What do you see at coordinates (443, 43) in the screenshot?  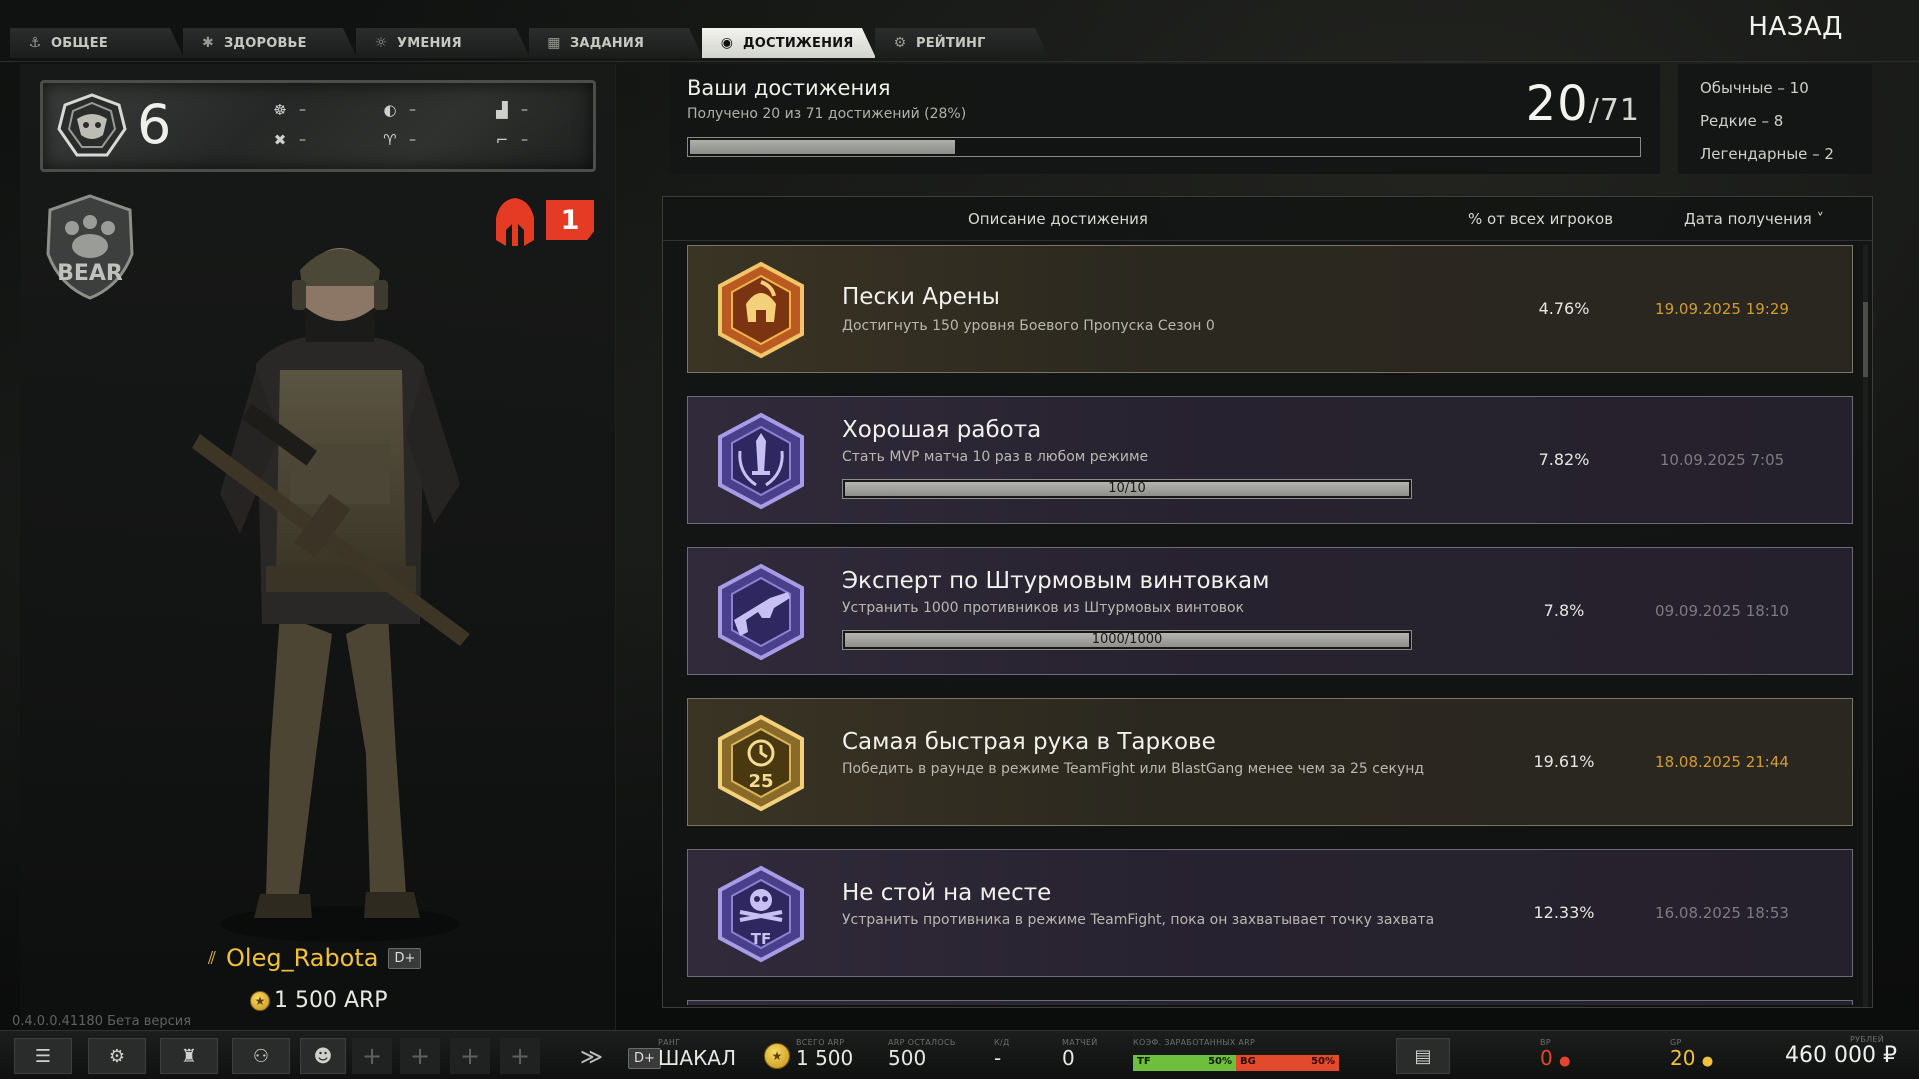 I see `tab-skills: ☼ УМЕНИЯ` at bounding box center [443, 43].